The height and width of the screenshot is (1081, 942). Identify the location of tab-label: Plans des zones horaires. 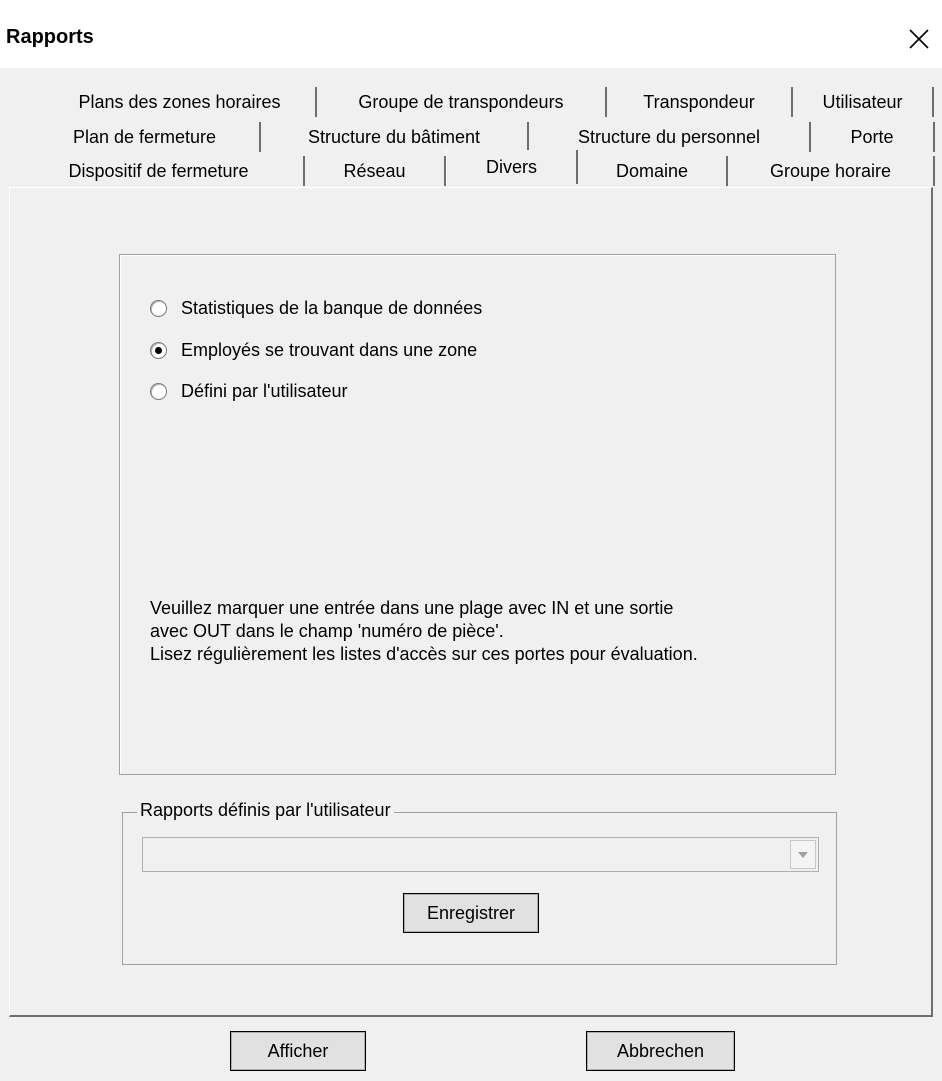
(179, 101).